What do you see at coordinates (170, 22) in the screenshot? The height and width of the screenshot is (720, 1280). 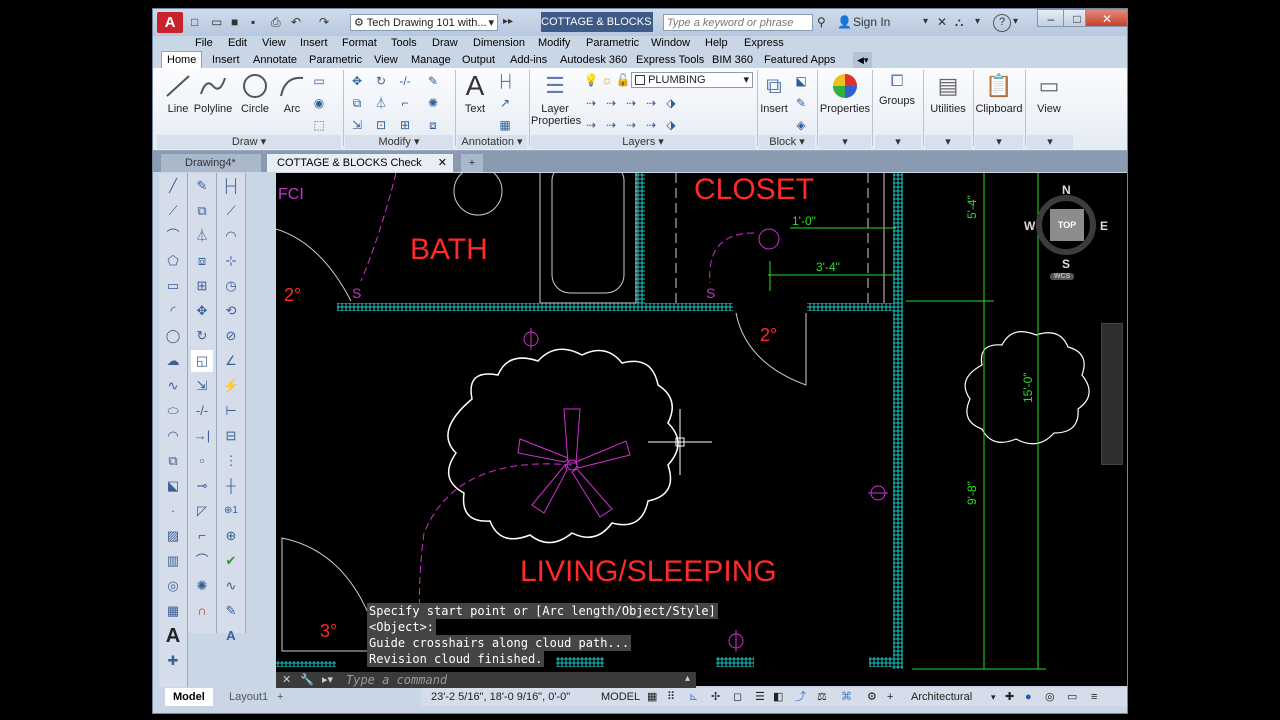 I see `application-menu-button: A` at bounding box center [170, 22].